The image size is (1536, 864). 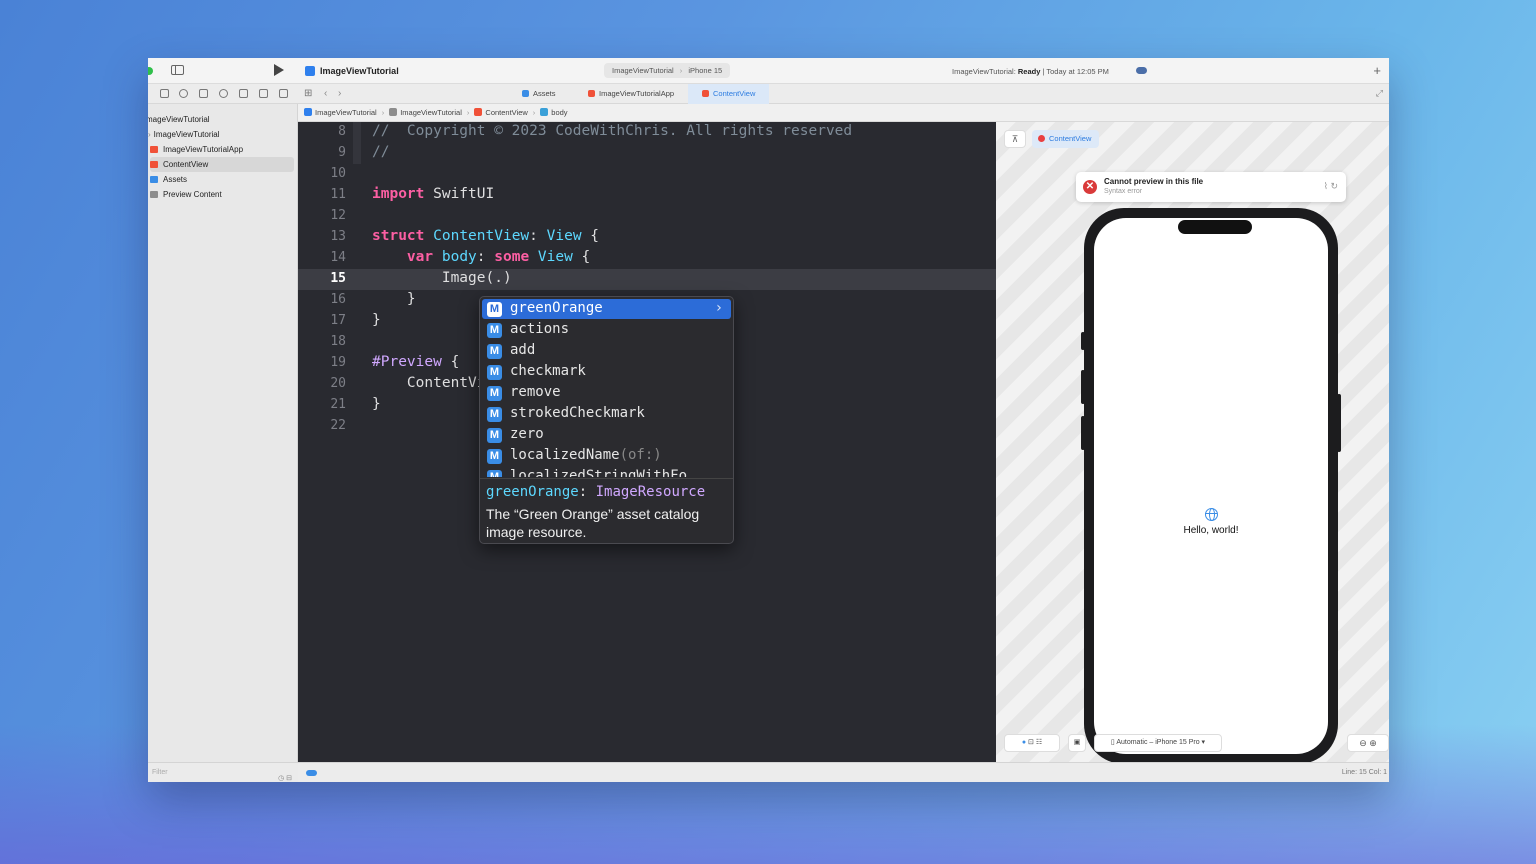 I want to click on preview-chip: ContentView, so click(x=1066, y=139).